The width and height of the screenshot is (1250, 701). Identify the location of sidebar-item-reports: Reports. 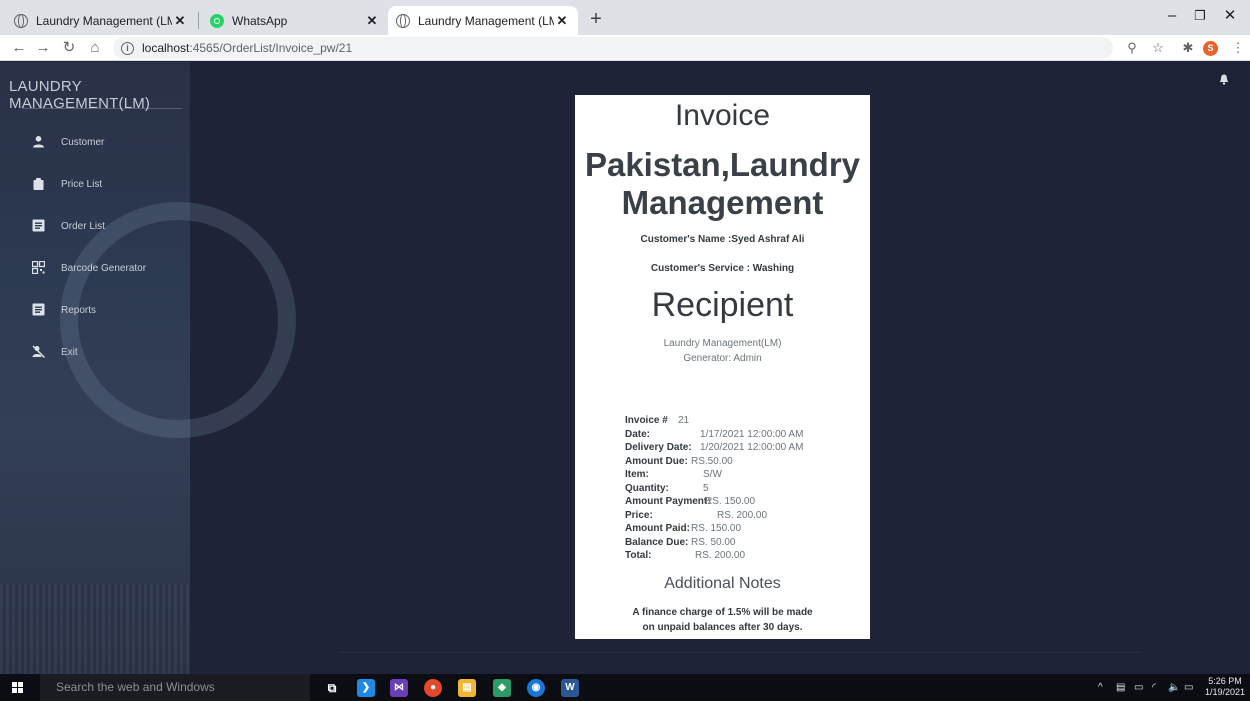
(106, 310).